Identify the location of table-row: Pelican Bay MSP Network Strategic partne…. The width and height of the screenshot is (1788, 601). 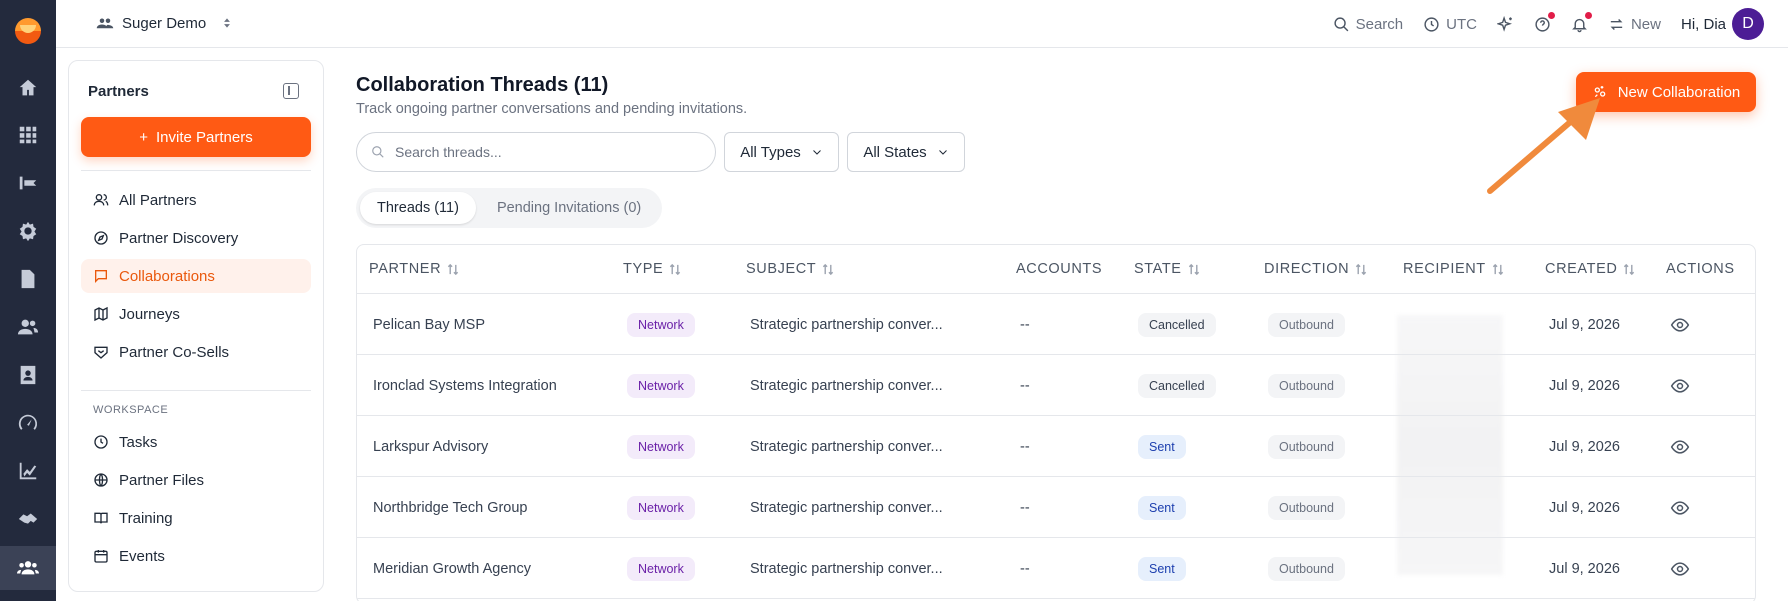
(1056, 324).